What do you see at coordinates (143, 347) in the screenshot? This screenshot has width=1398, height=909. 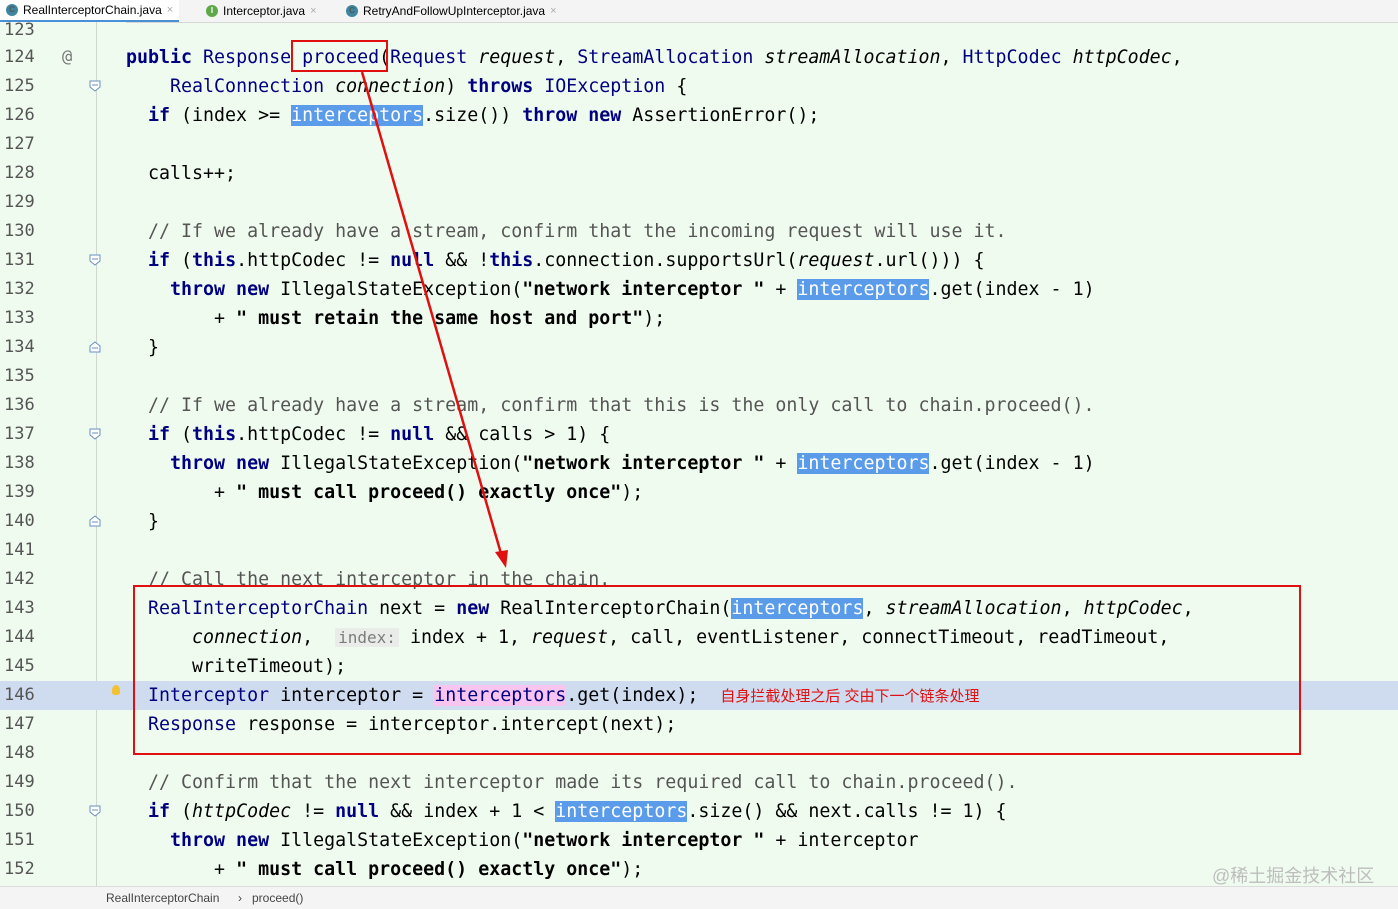 I see `code-text: }` at bounding box center [143, 347].